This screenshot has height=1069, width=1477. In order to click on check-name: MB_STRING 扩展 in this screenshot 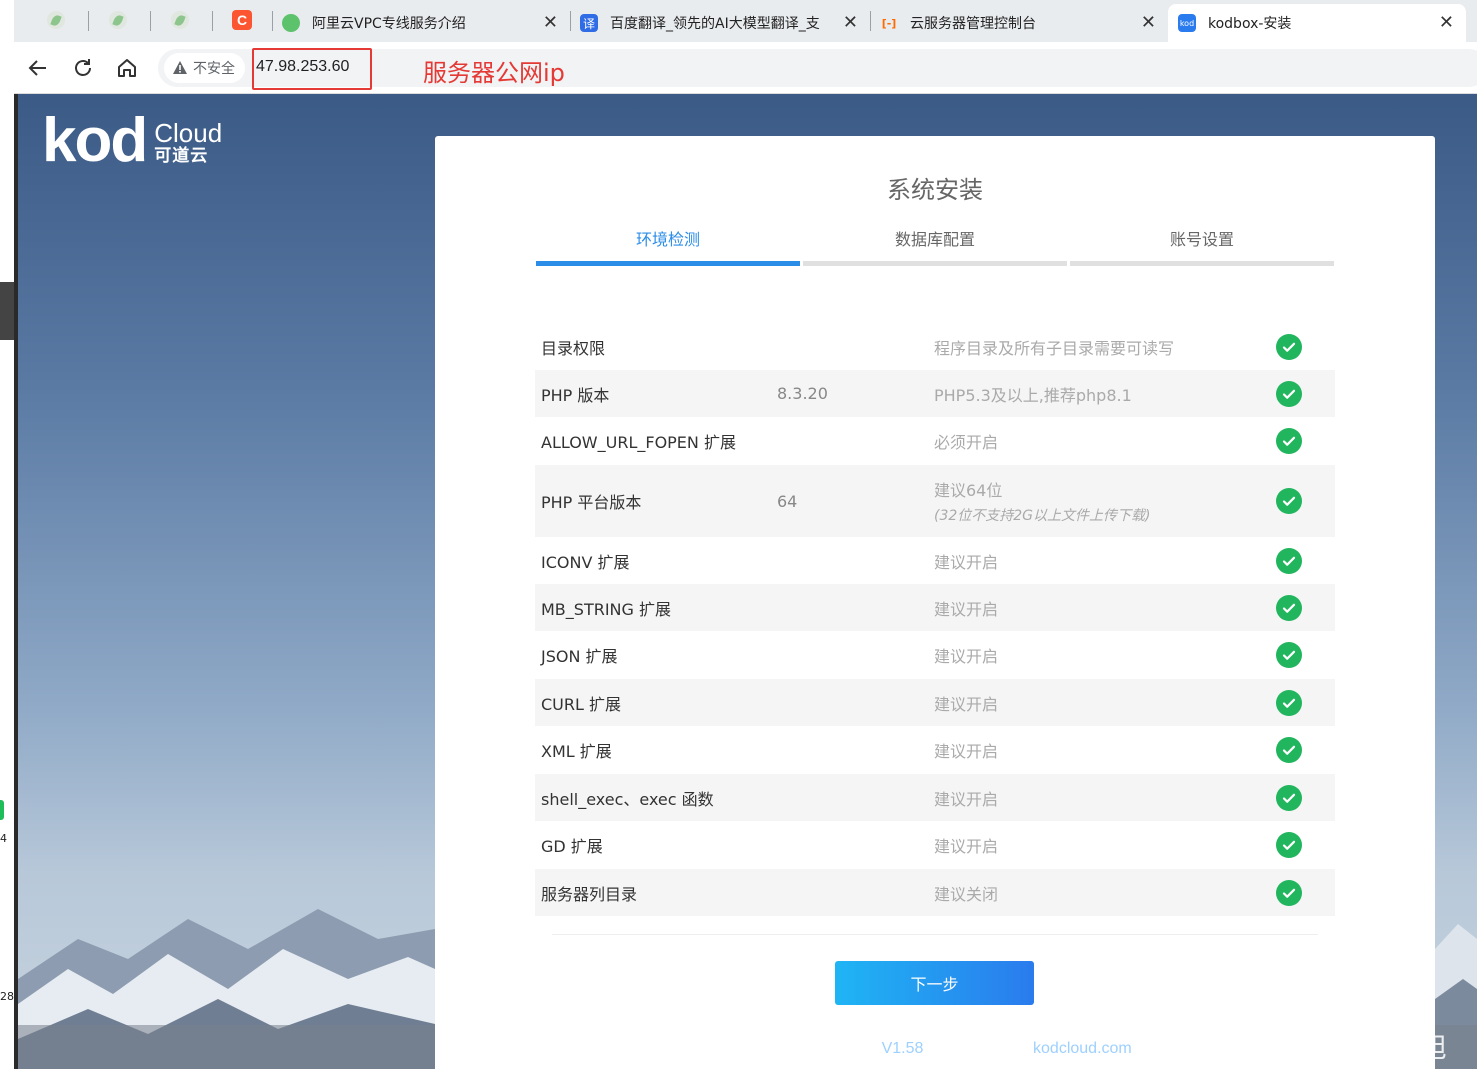, I will do `click(606, 609)`.